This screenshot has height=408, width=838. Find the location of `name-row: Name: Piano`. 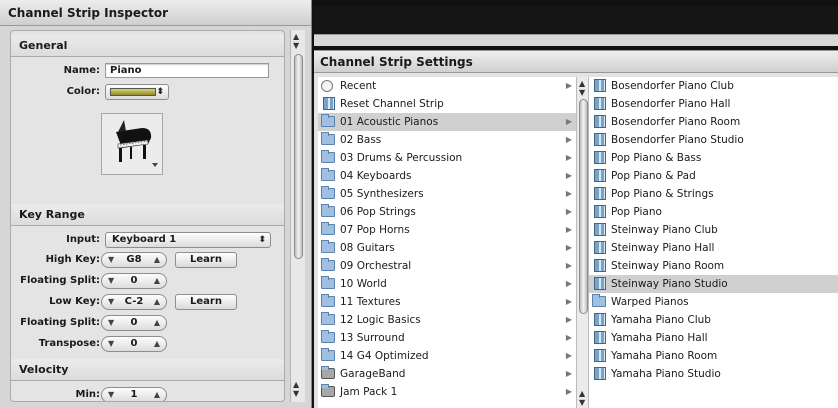

name-row: Name: Piano is located at coordinates (147, 72).